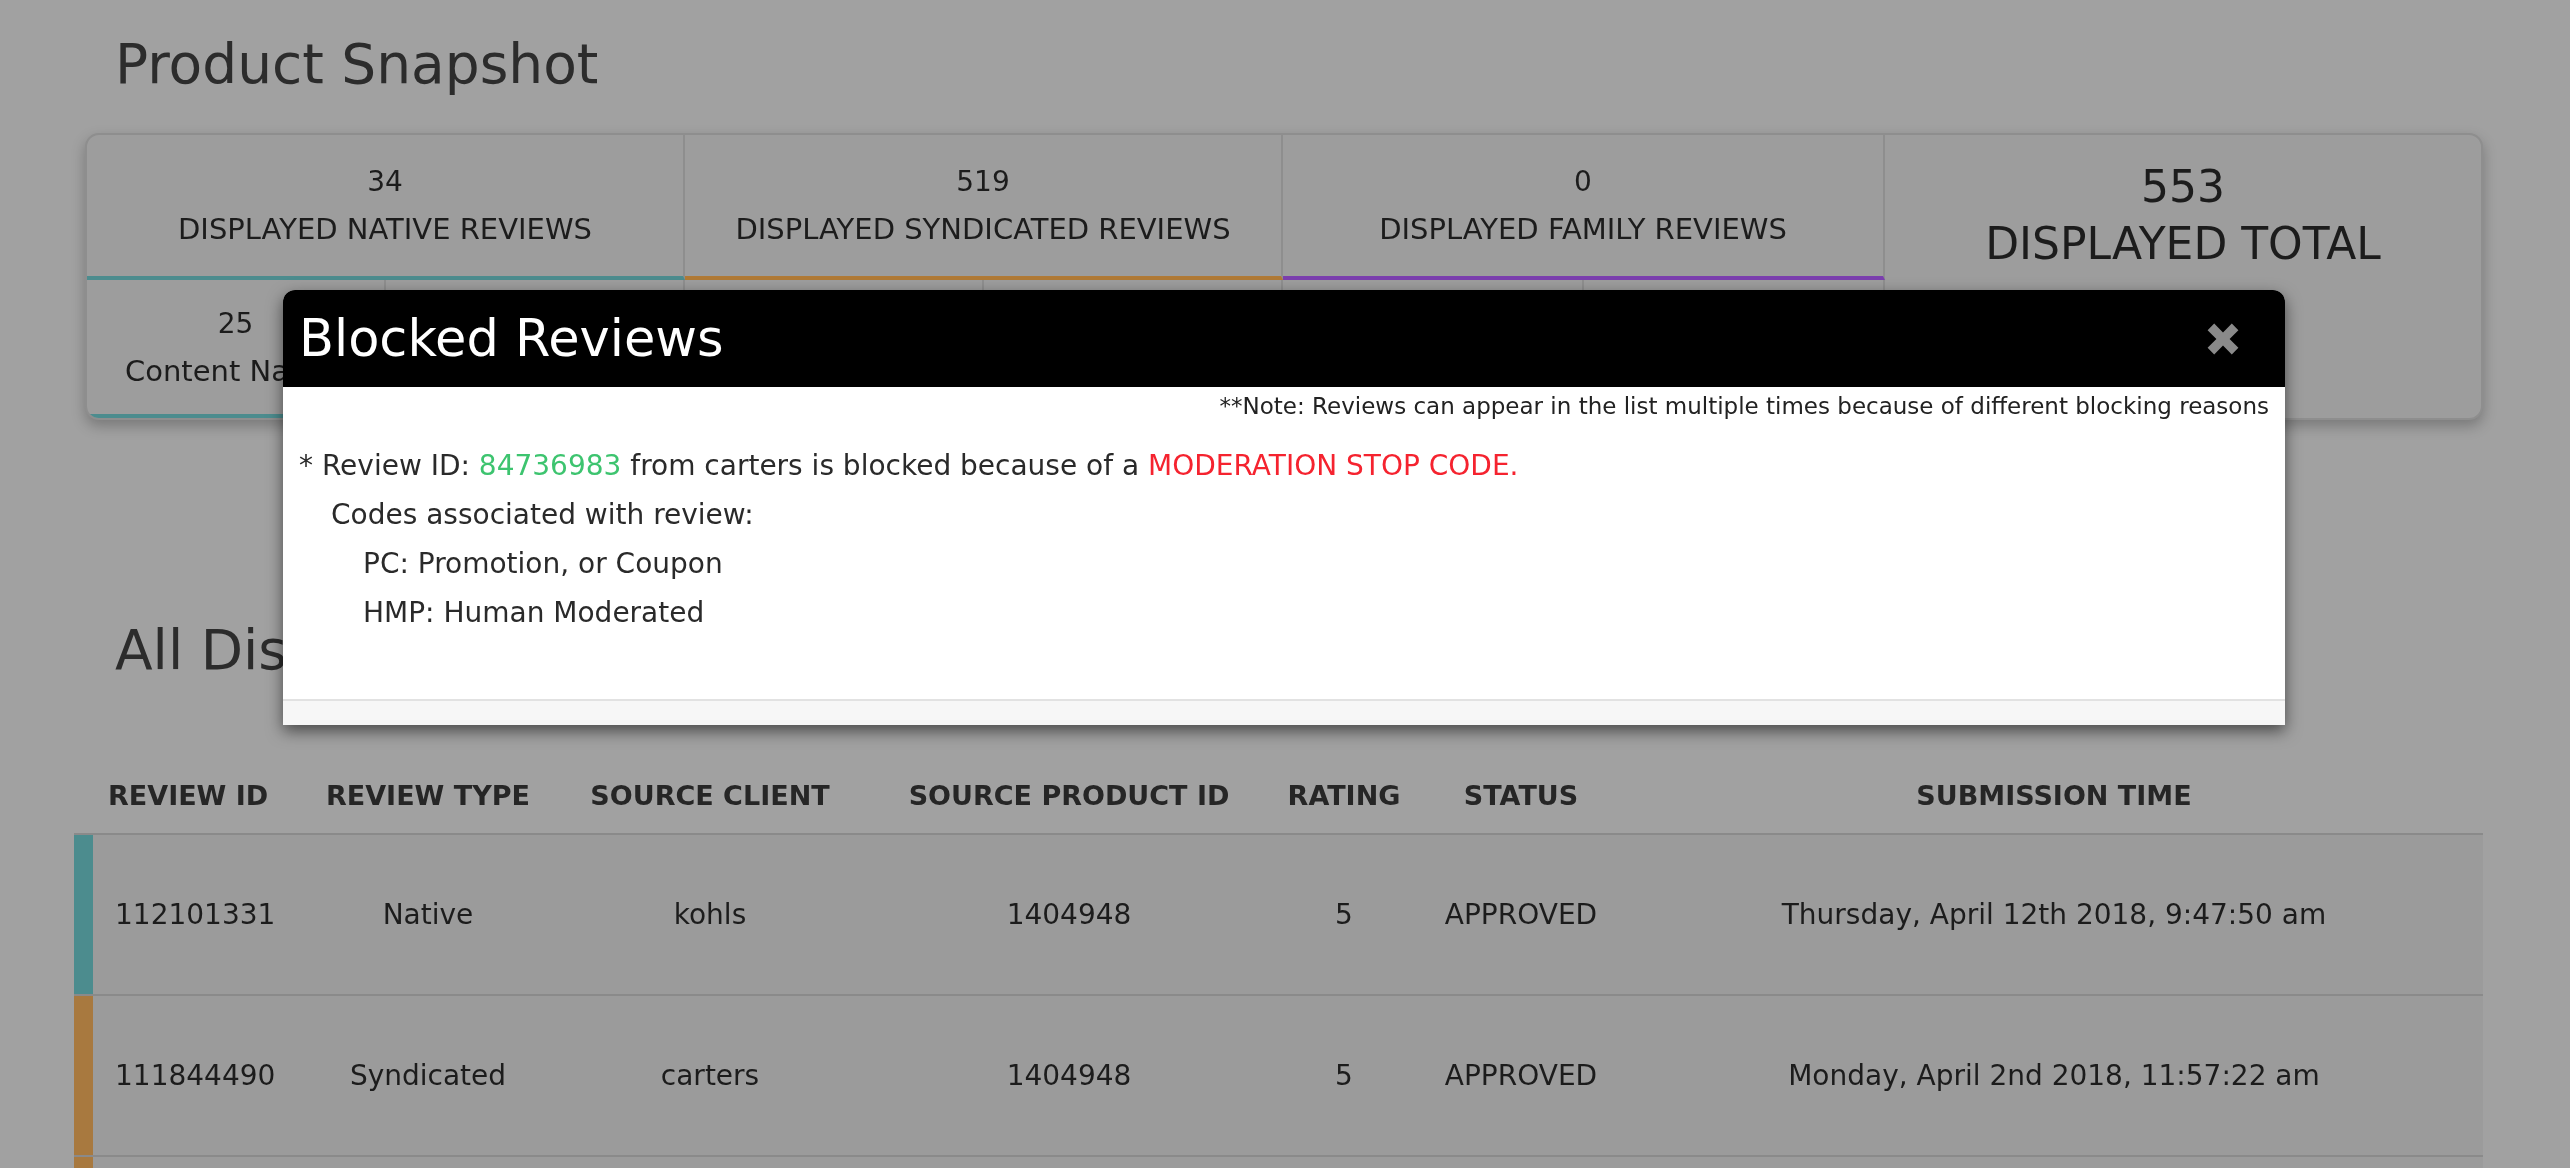 The image size is (2570, 1168). What do you see at coordinates (909, 466) in the screenshot?
I see `block-reason: * Review ID: 84736983 from carters is blocked because of a MODERATION STOP CODE.` at bounding box center [909, 466].